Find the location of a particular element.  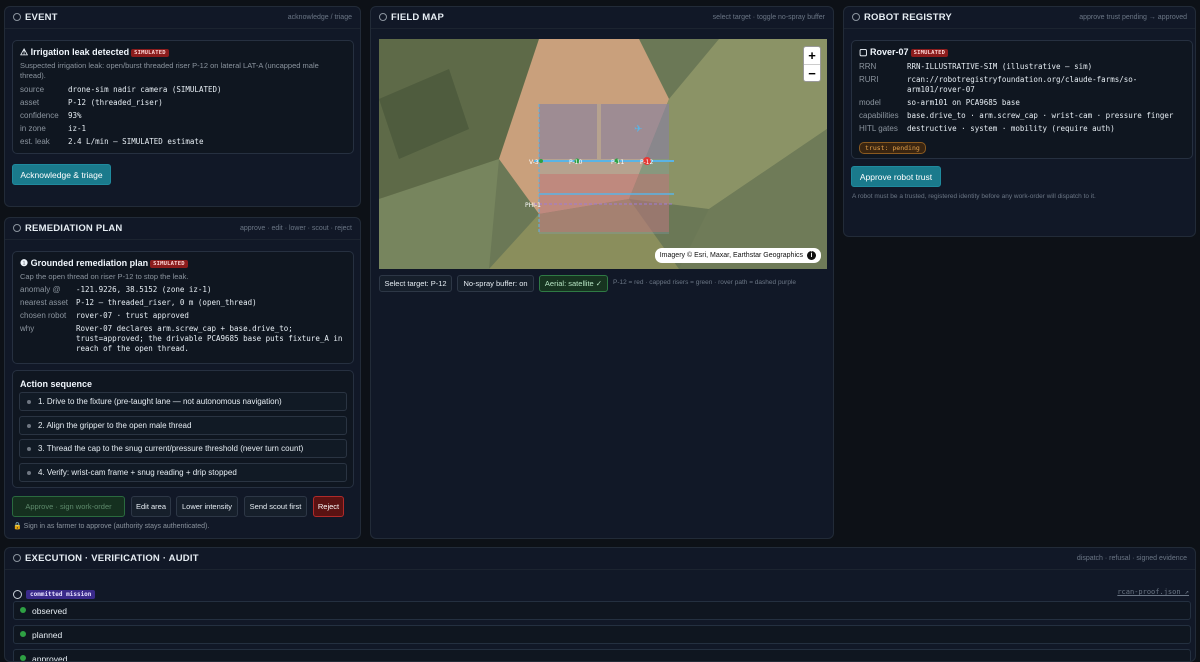

audit-row-observed: observed is located at coordinates (602, 610).